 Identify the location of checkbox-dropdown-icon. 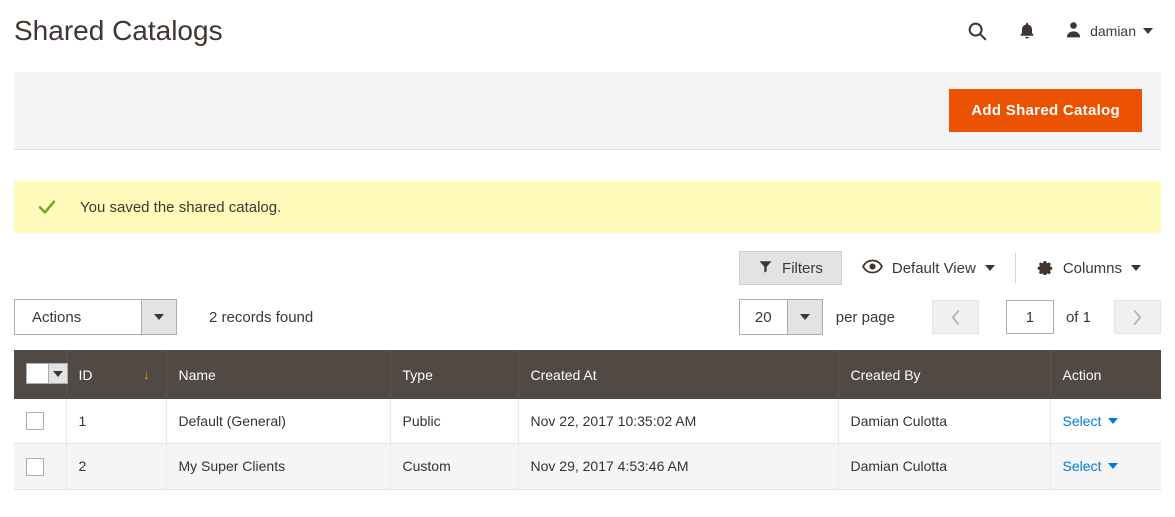
(47, 373).